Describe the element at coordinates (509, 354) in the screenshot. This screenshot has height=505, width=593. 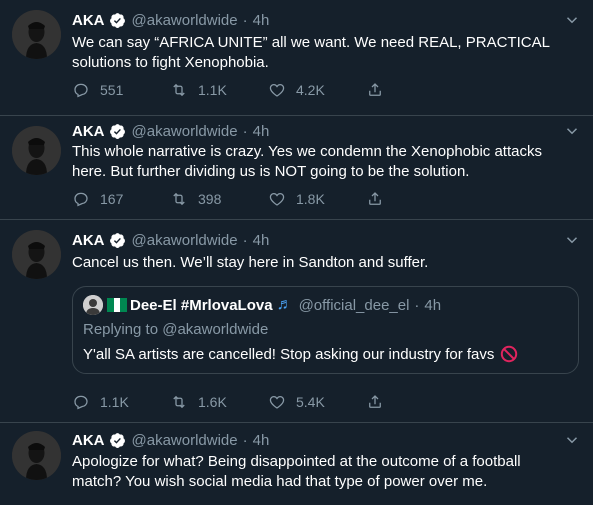
I see `no-entry-icon` at that location.